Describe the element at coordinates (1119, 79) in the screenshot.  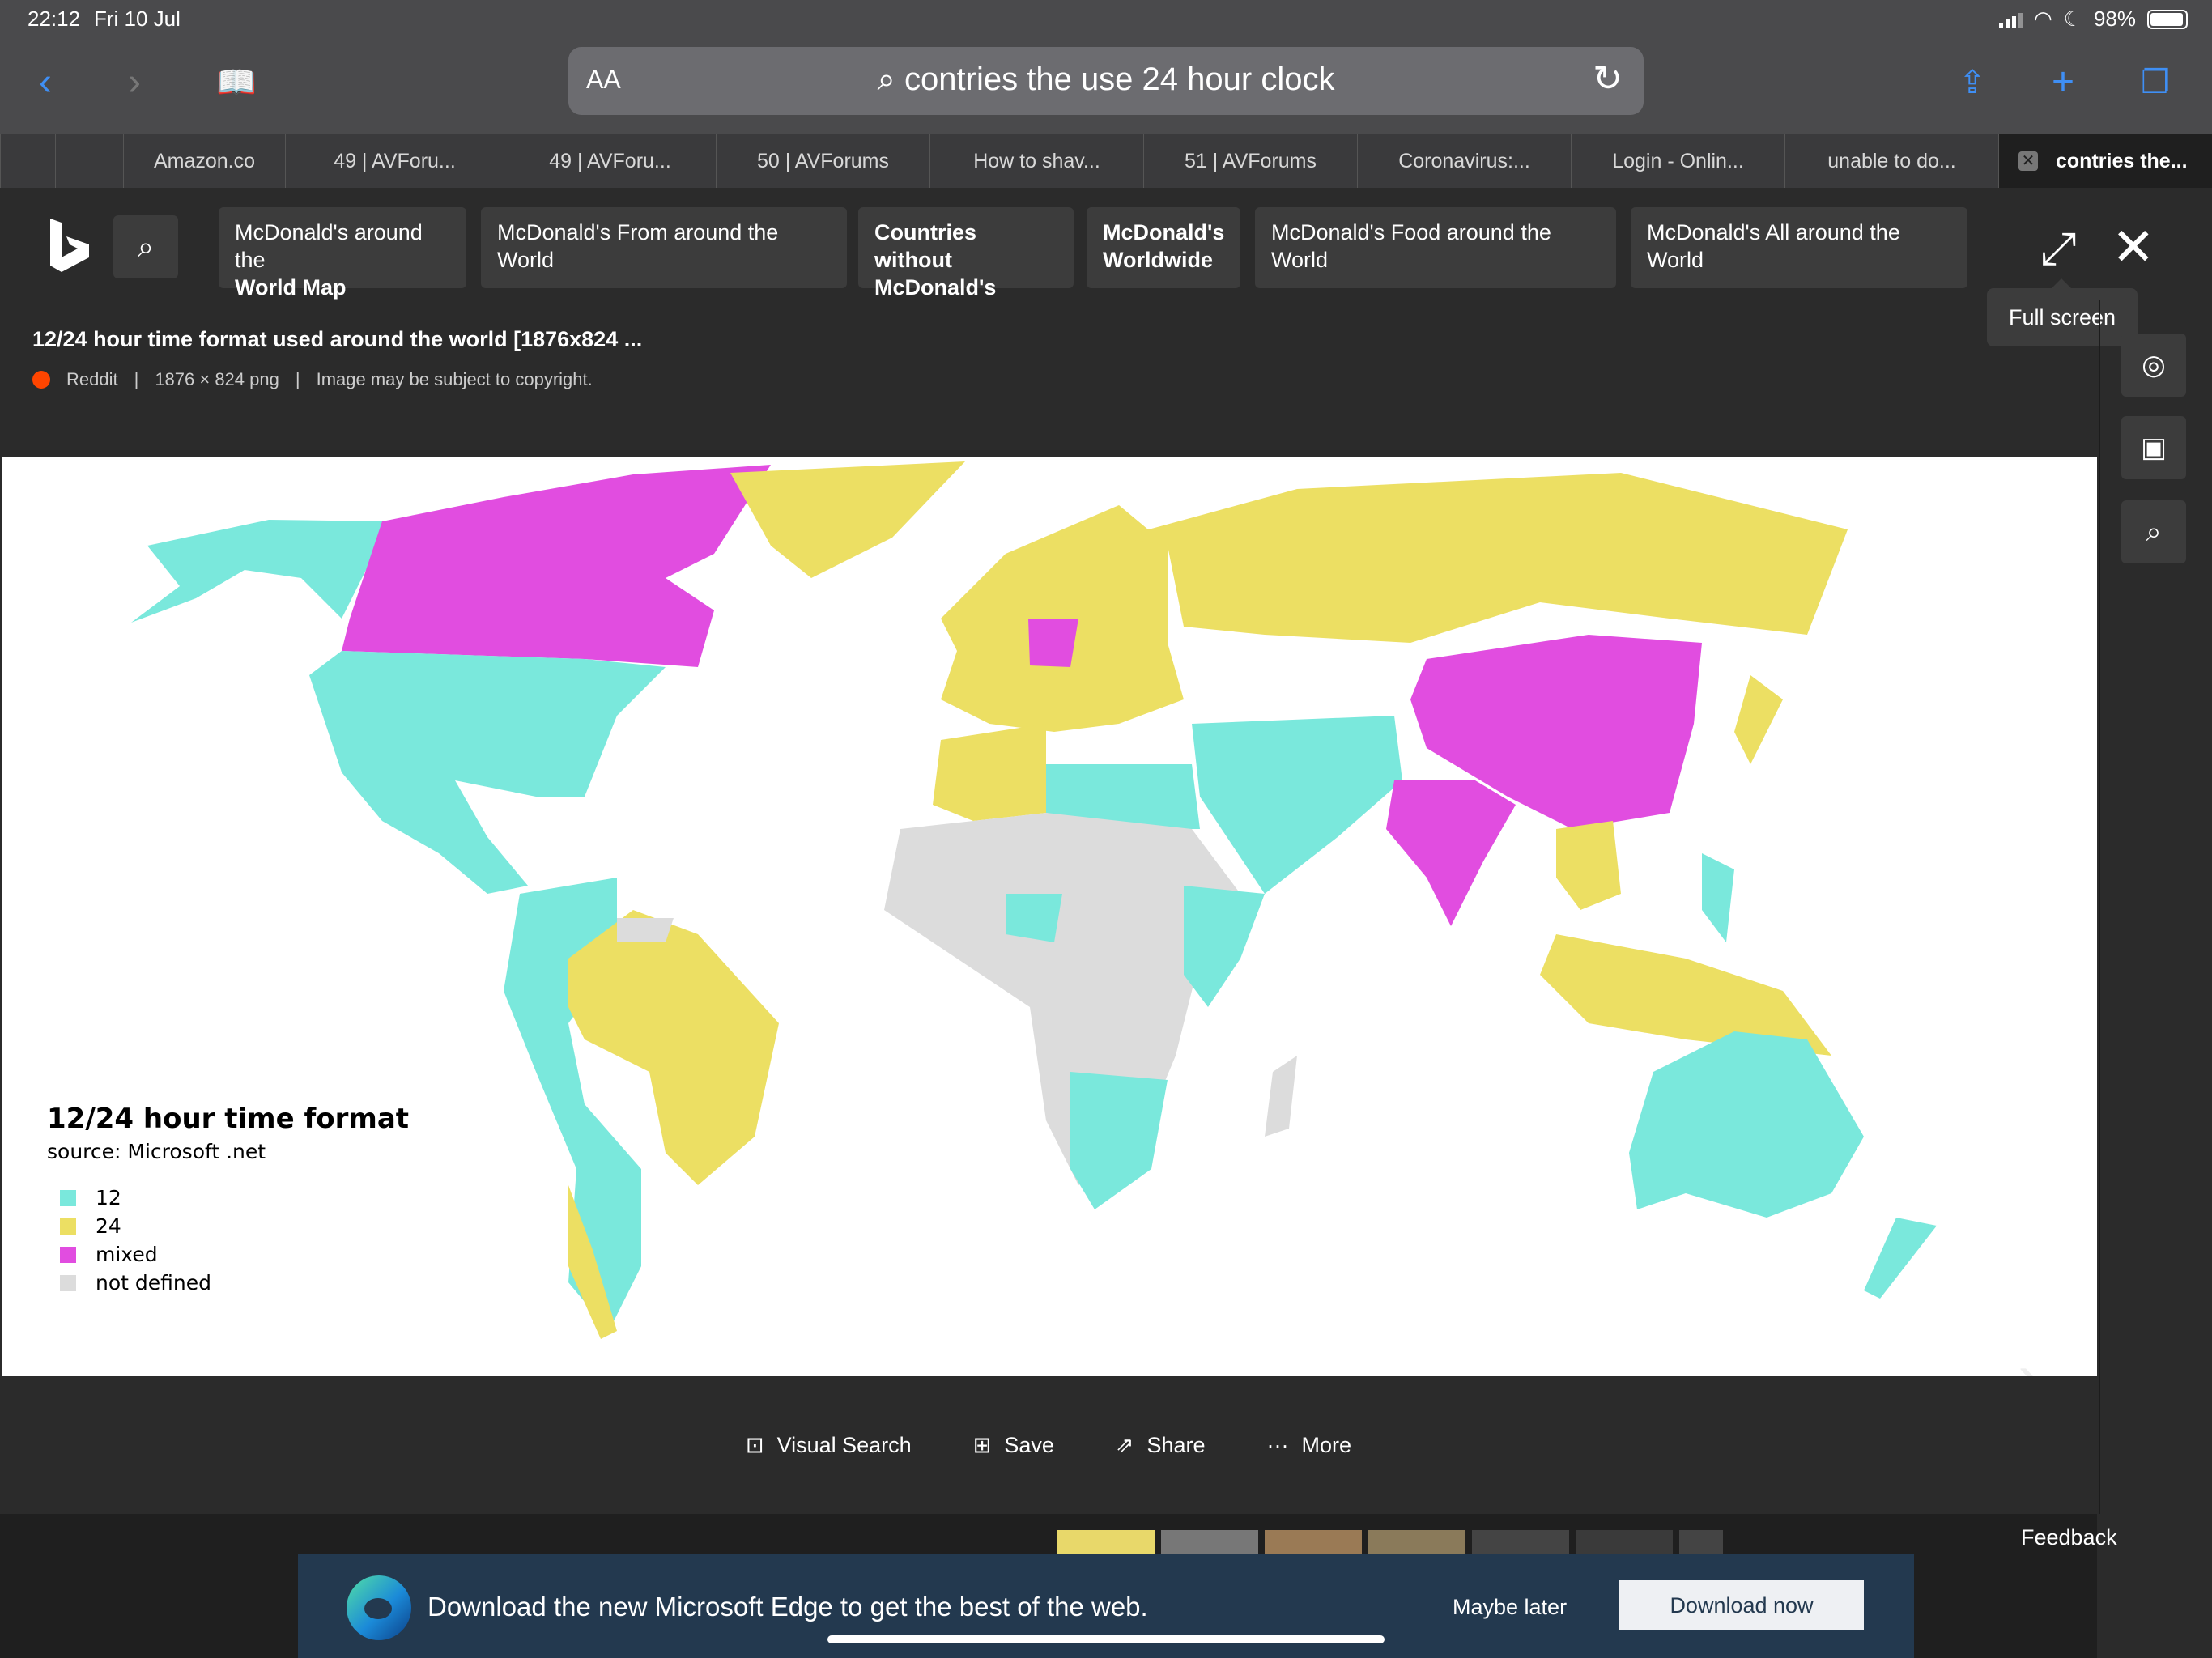
I see `address-query: contries the use 24 hour clock` at that location.